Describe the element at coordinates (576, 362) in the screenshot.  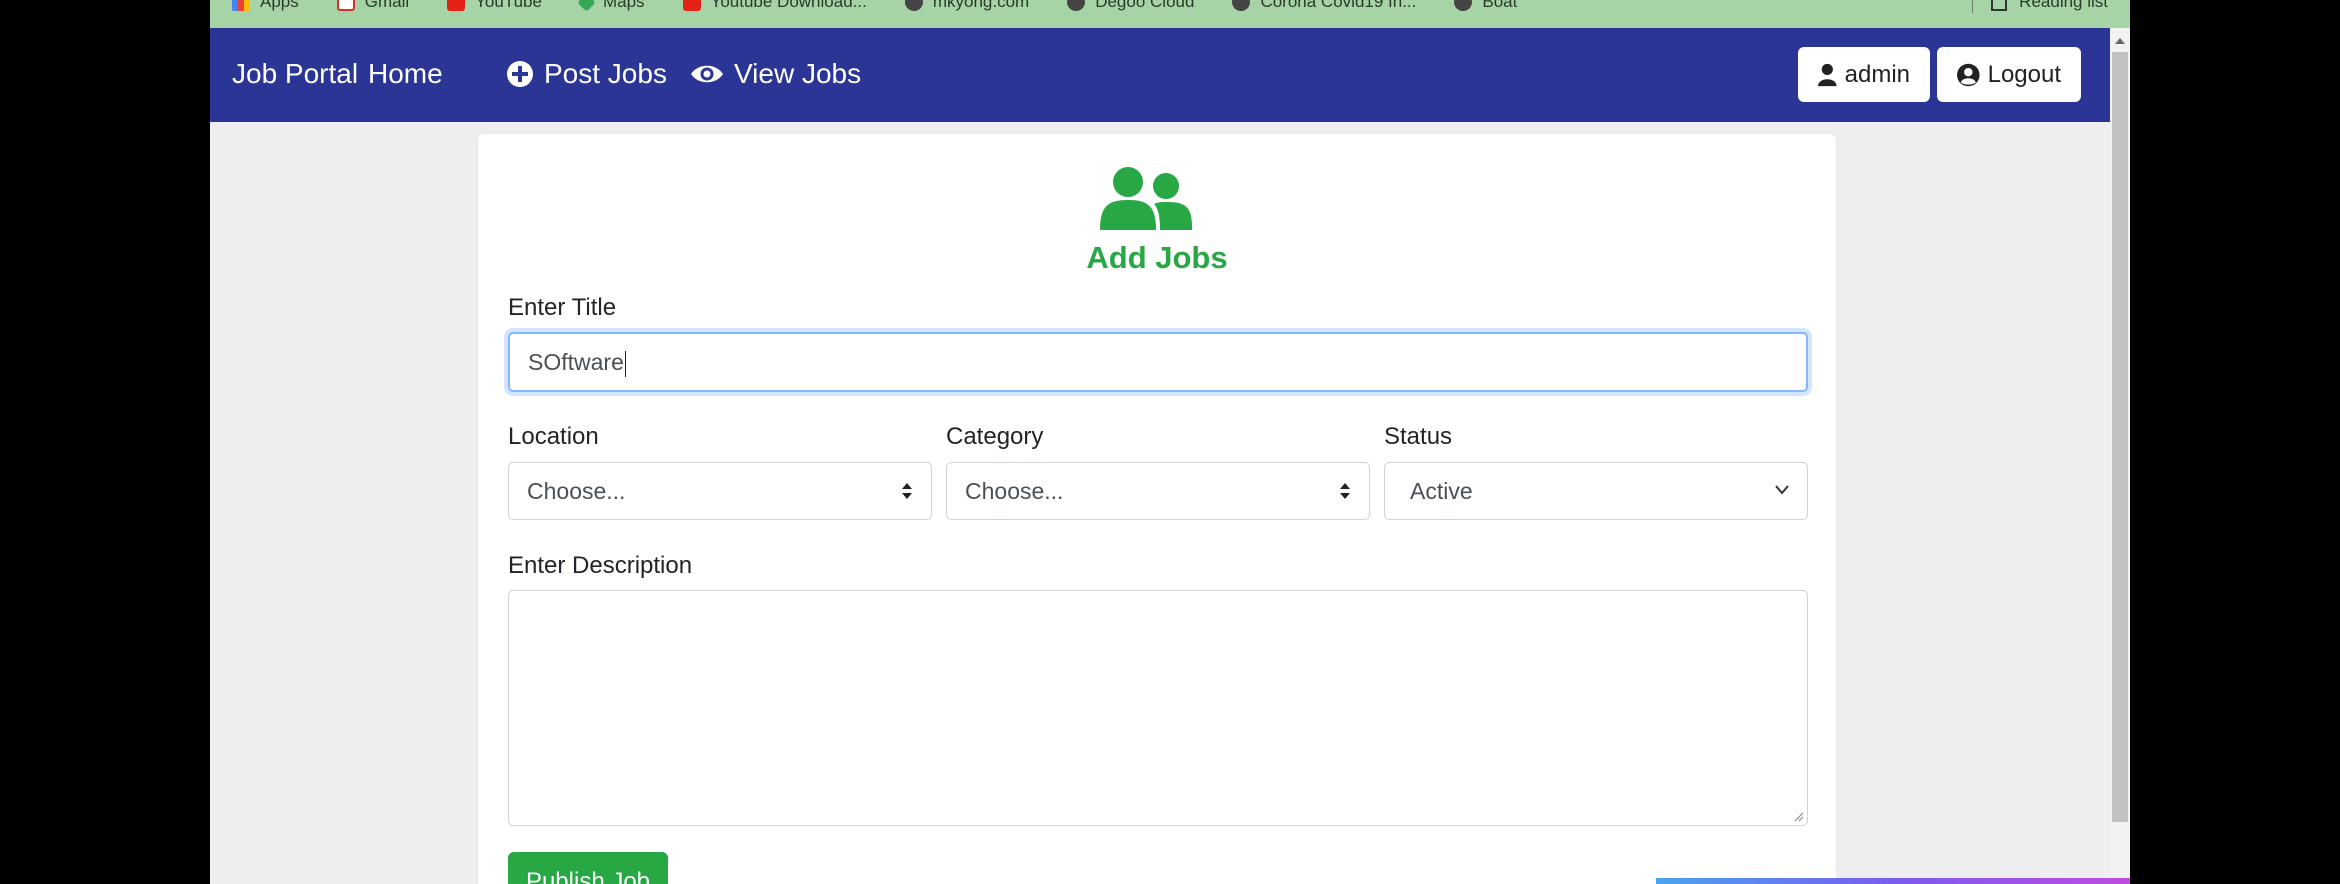
I see `title-input-value: SOftware` at that location.